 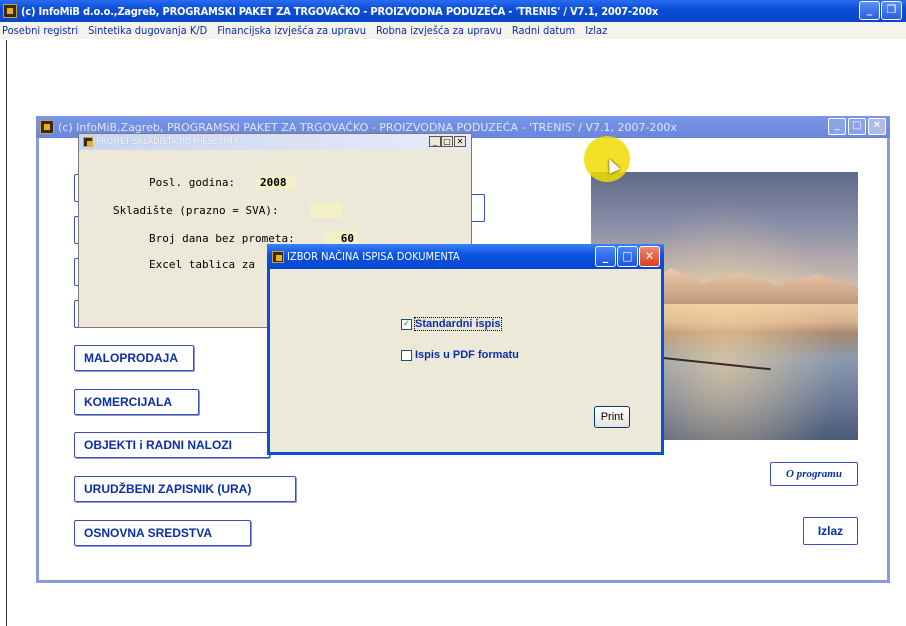 What do you see at coordinates (185, 489) in the screenshot?
I see `urudzbeni-zapisnik-button: URUDŽBENI ZAPISNIK (URA)` at bounding box center [185, 489].